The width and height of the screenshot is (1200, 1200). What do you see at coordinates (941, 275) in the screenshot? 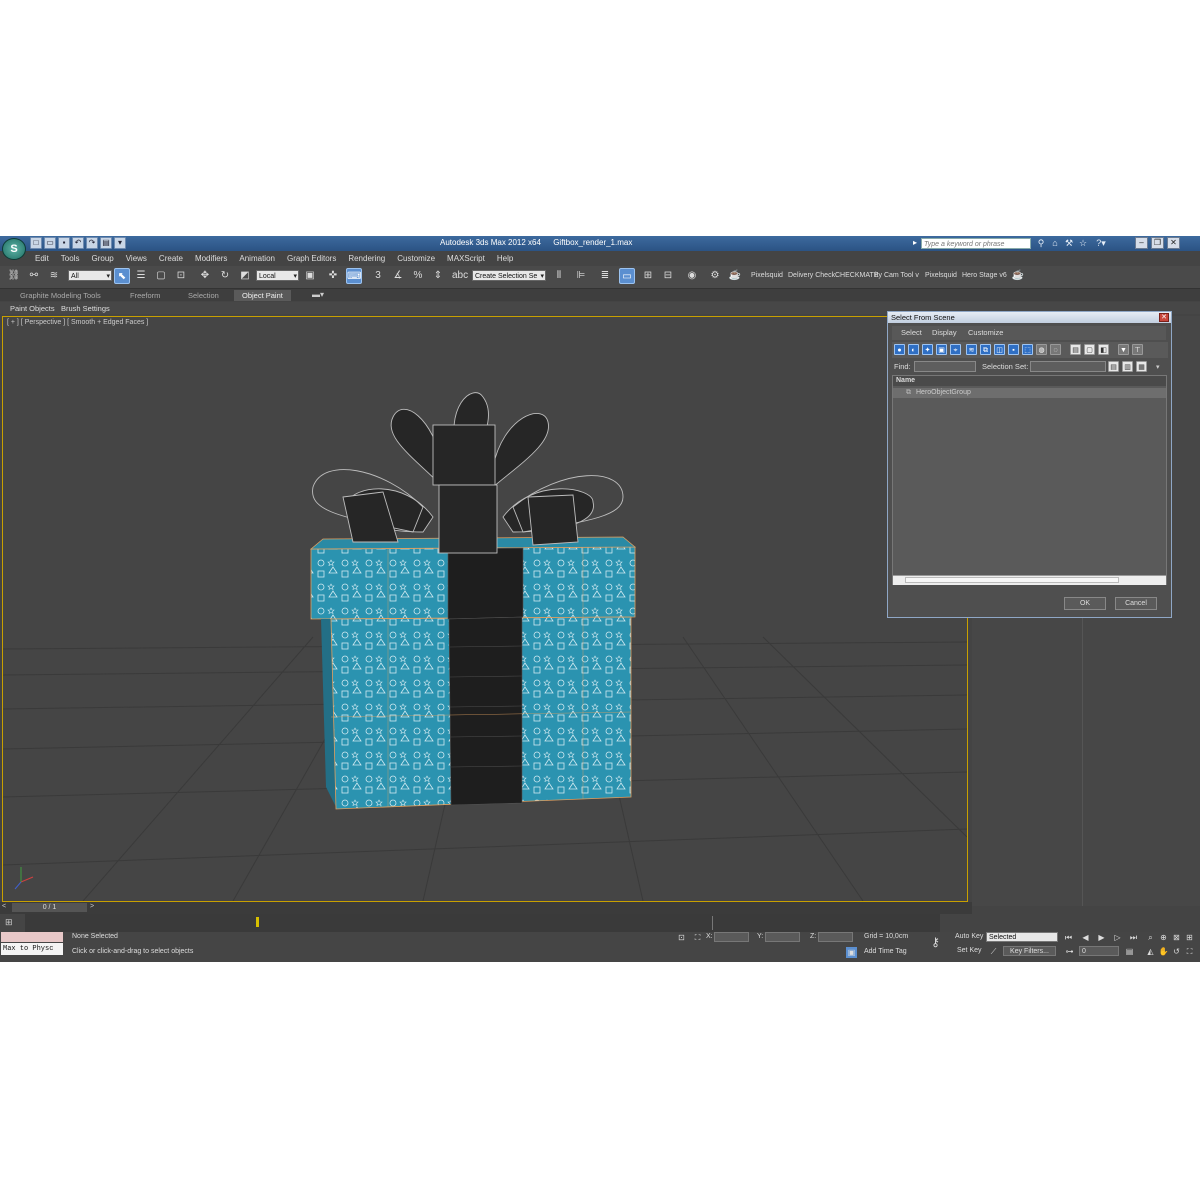
I see `plugin-pixelsquid-2: Pixelsquid` at bounding box center [941, 275].